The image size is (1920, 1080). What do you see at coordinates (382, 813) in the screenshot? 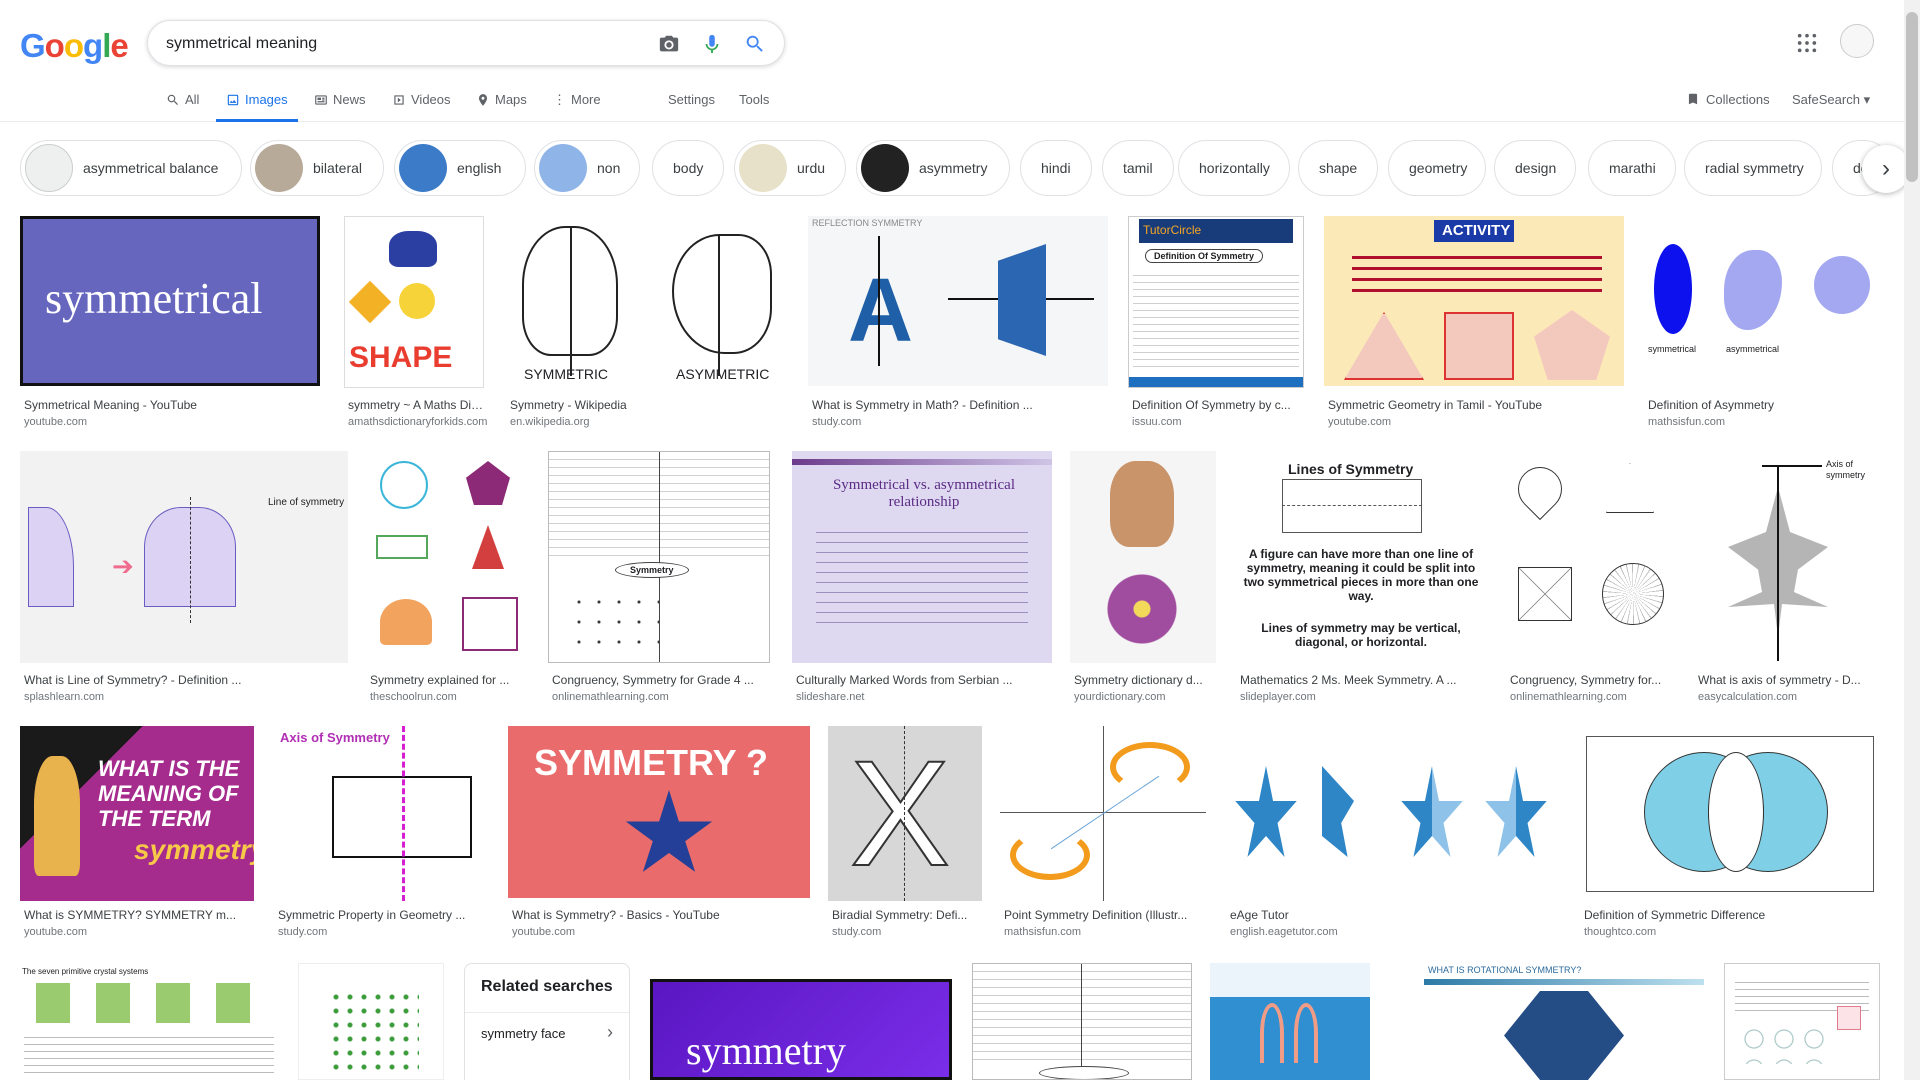
I see `result-image: Axis of Symmetry` at bounding box center [382, 813].